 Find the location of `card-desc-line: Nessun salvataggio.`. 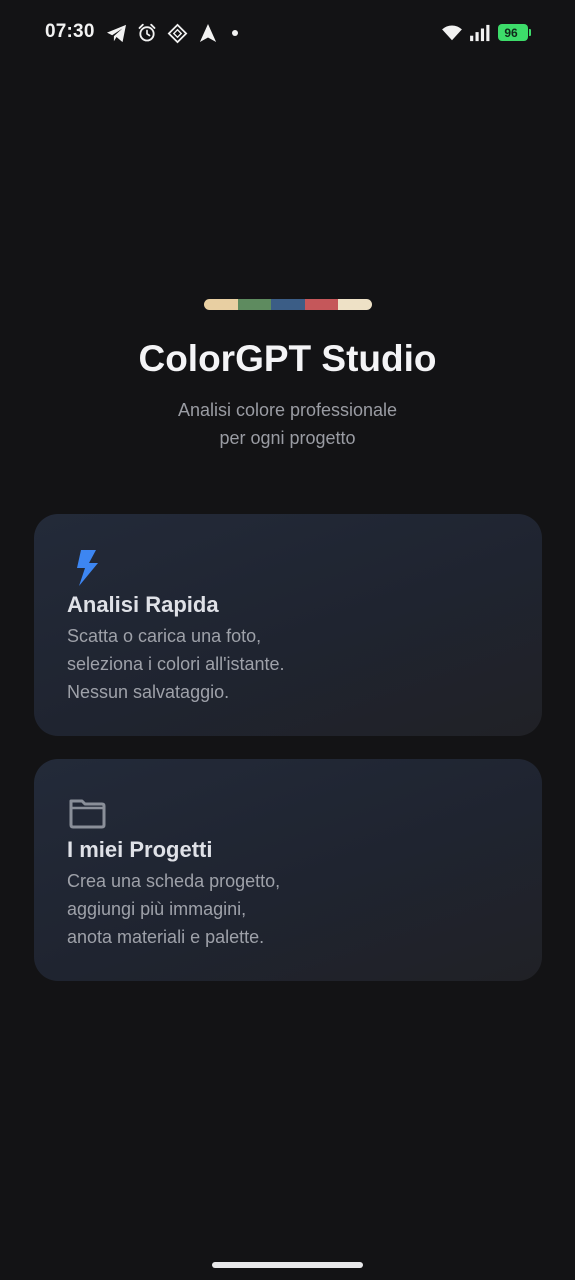

card-desc-line: Nessun salvataggio. is located at coordinates (148, 692).